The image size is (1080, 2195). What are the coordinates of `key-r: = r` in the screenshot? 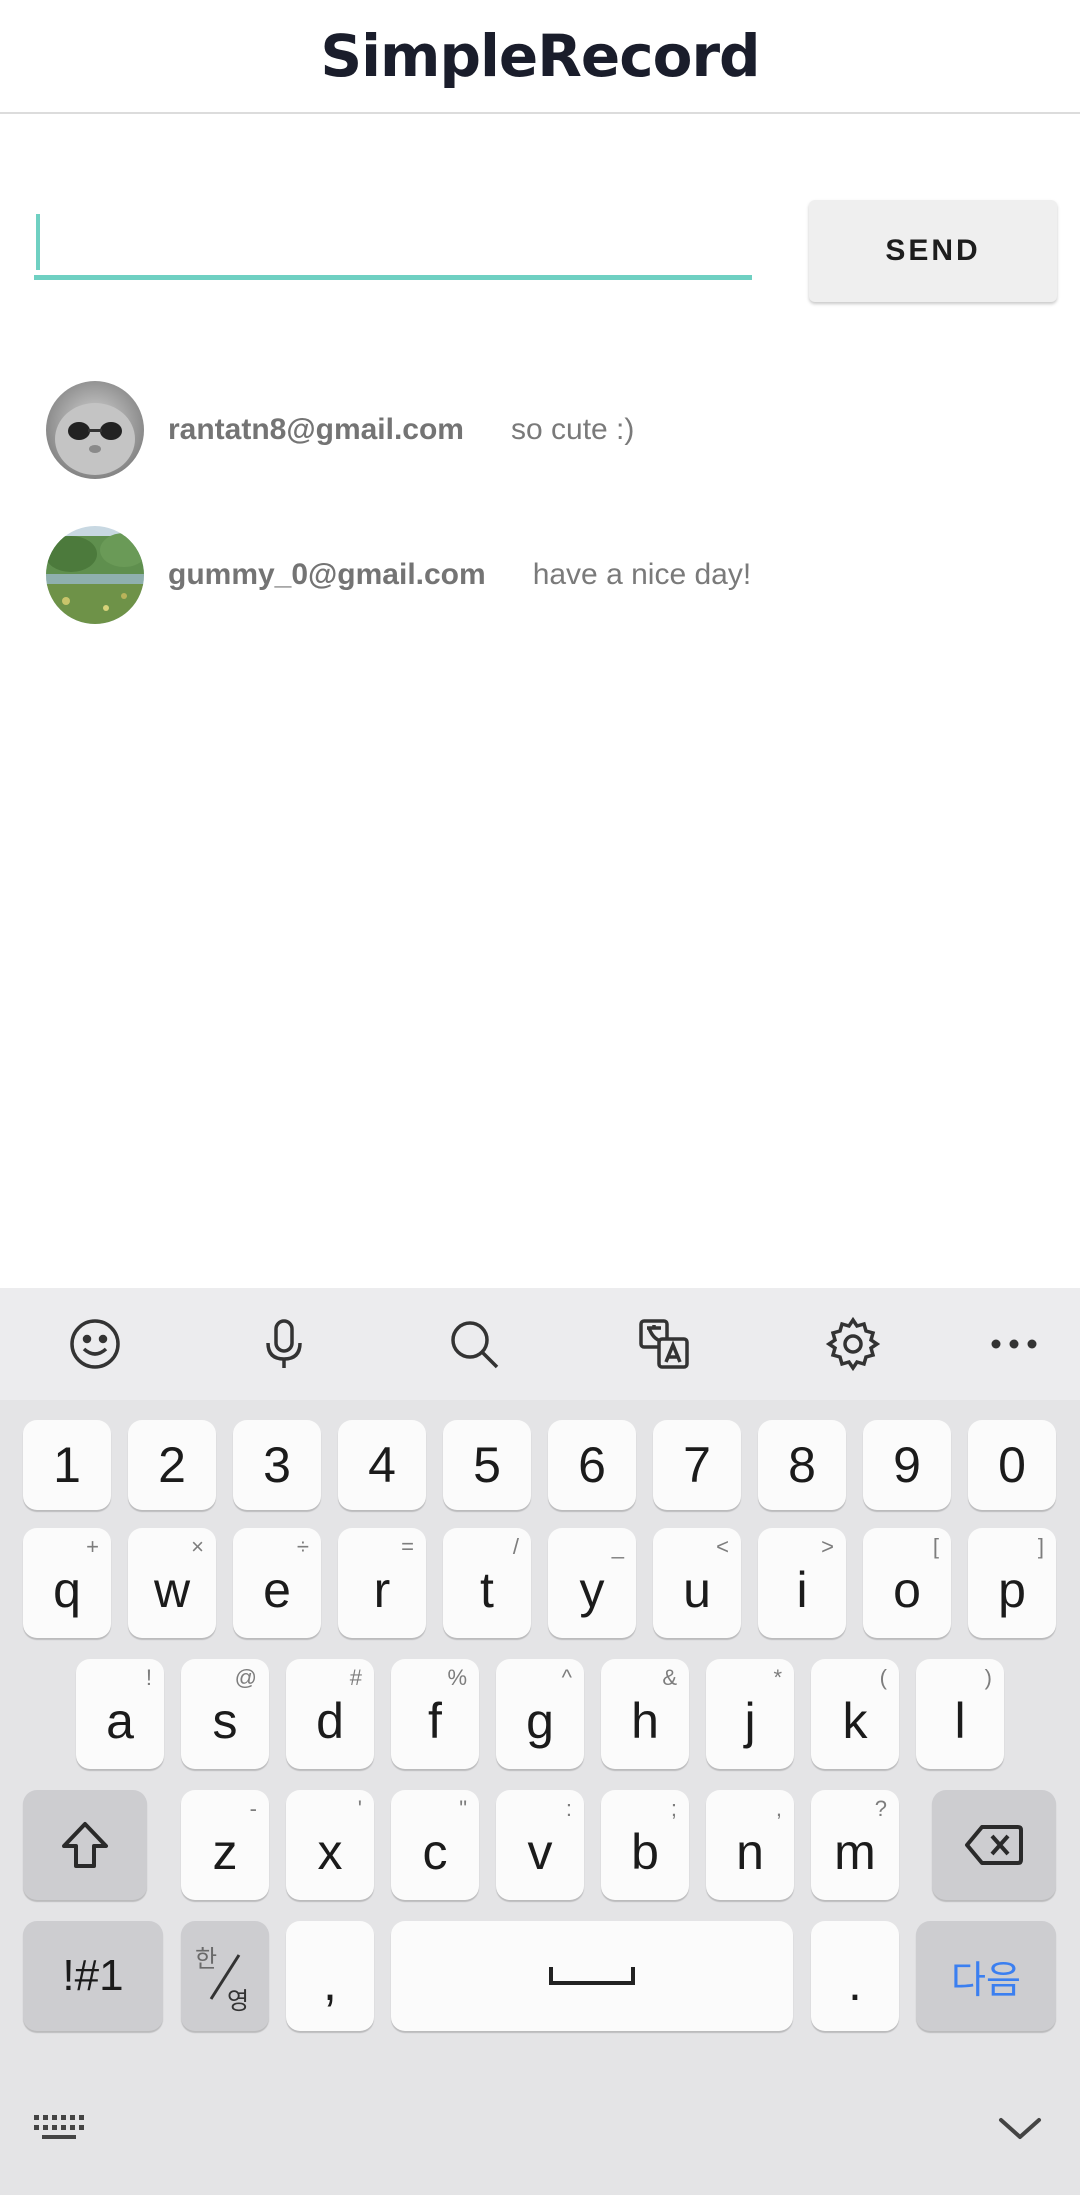 It's located at (382, 1583).